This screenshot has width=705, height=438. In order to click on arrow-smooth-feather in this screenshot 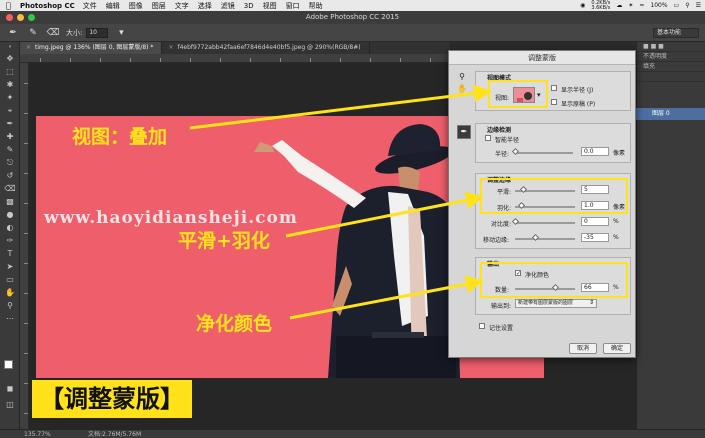, I will do `click(384, 214)`.